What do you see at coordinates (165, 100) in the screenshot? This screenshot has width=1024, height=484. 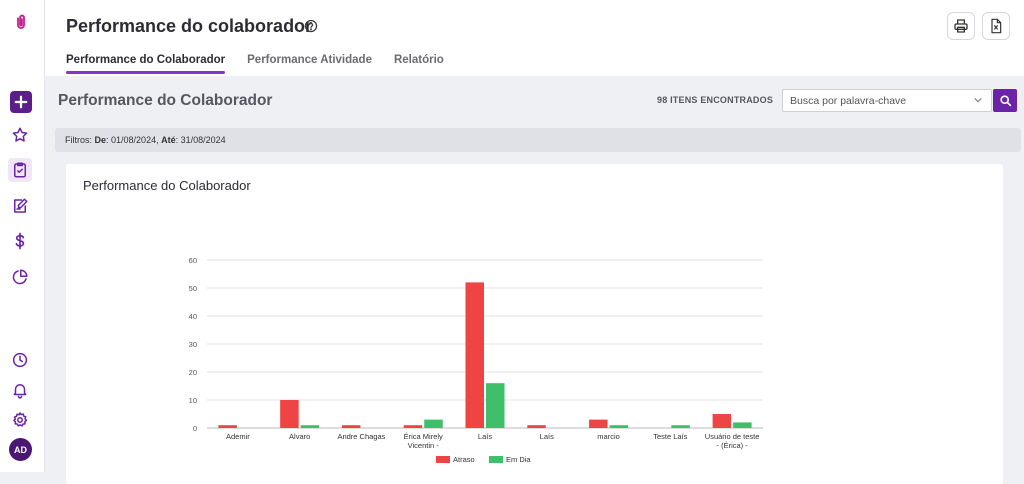 I see `section-title: Performance do Colaborador` at bounding box center [165, 100].